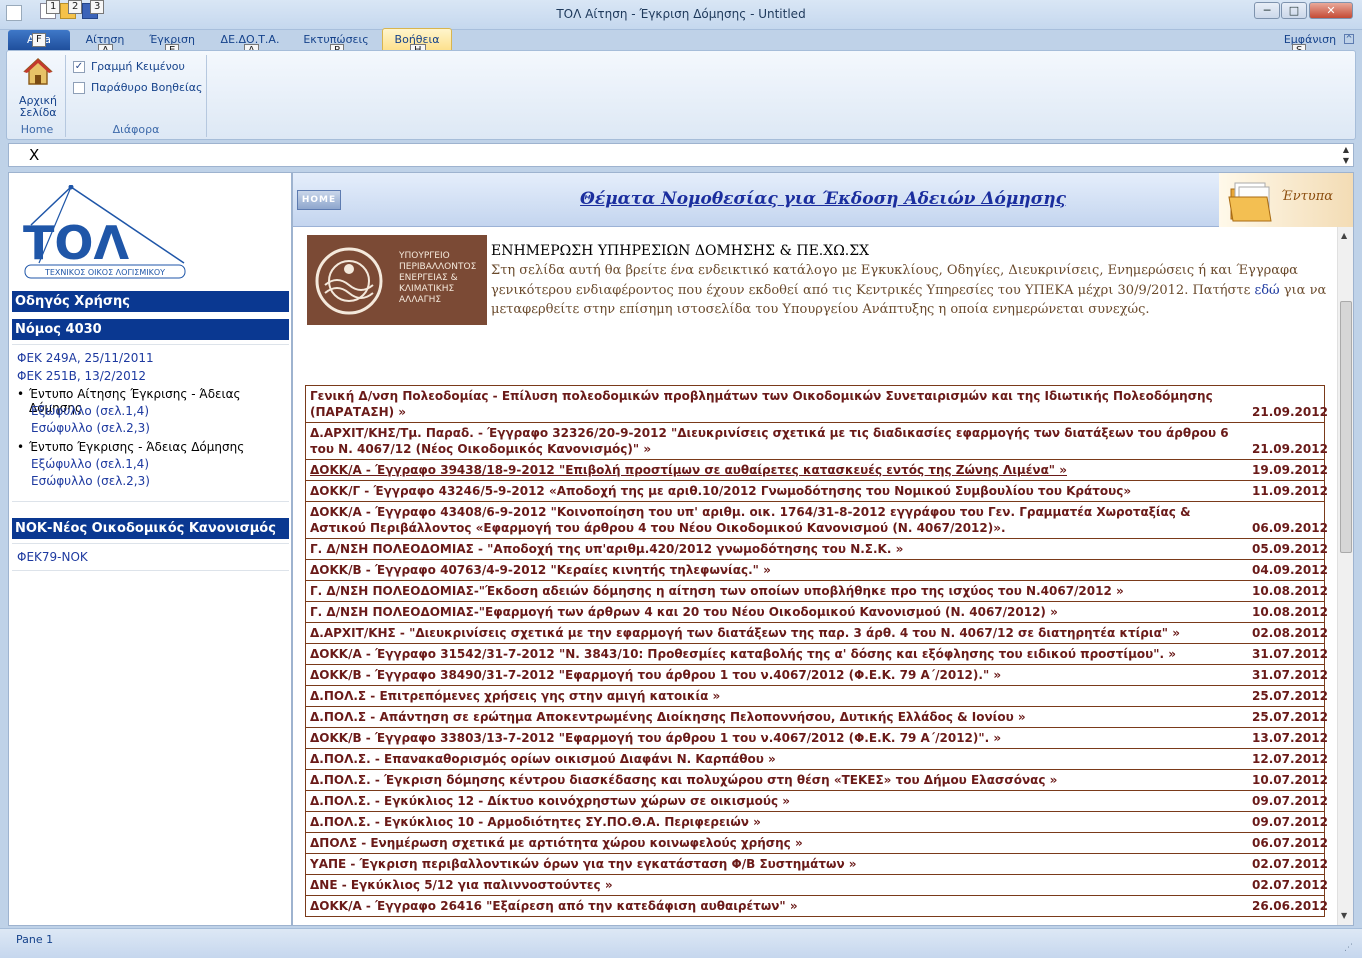 This screenshot has width=1362, height=958. I want to click on ministry-line: ΚΛΙΜΑΤΙΚΗΣ, so click(427, 289).